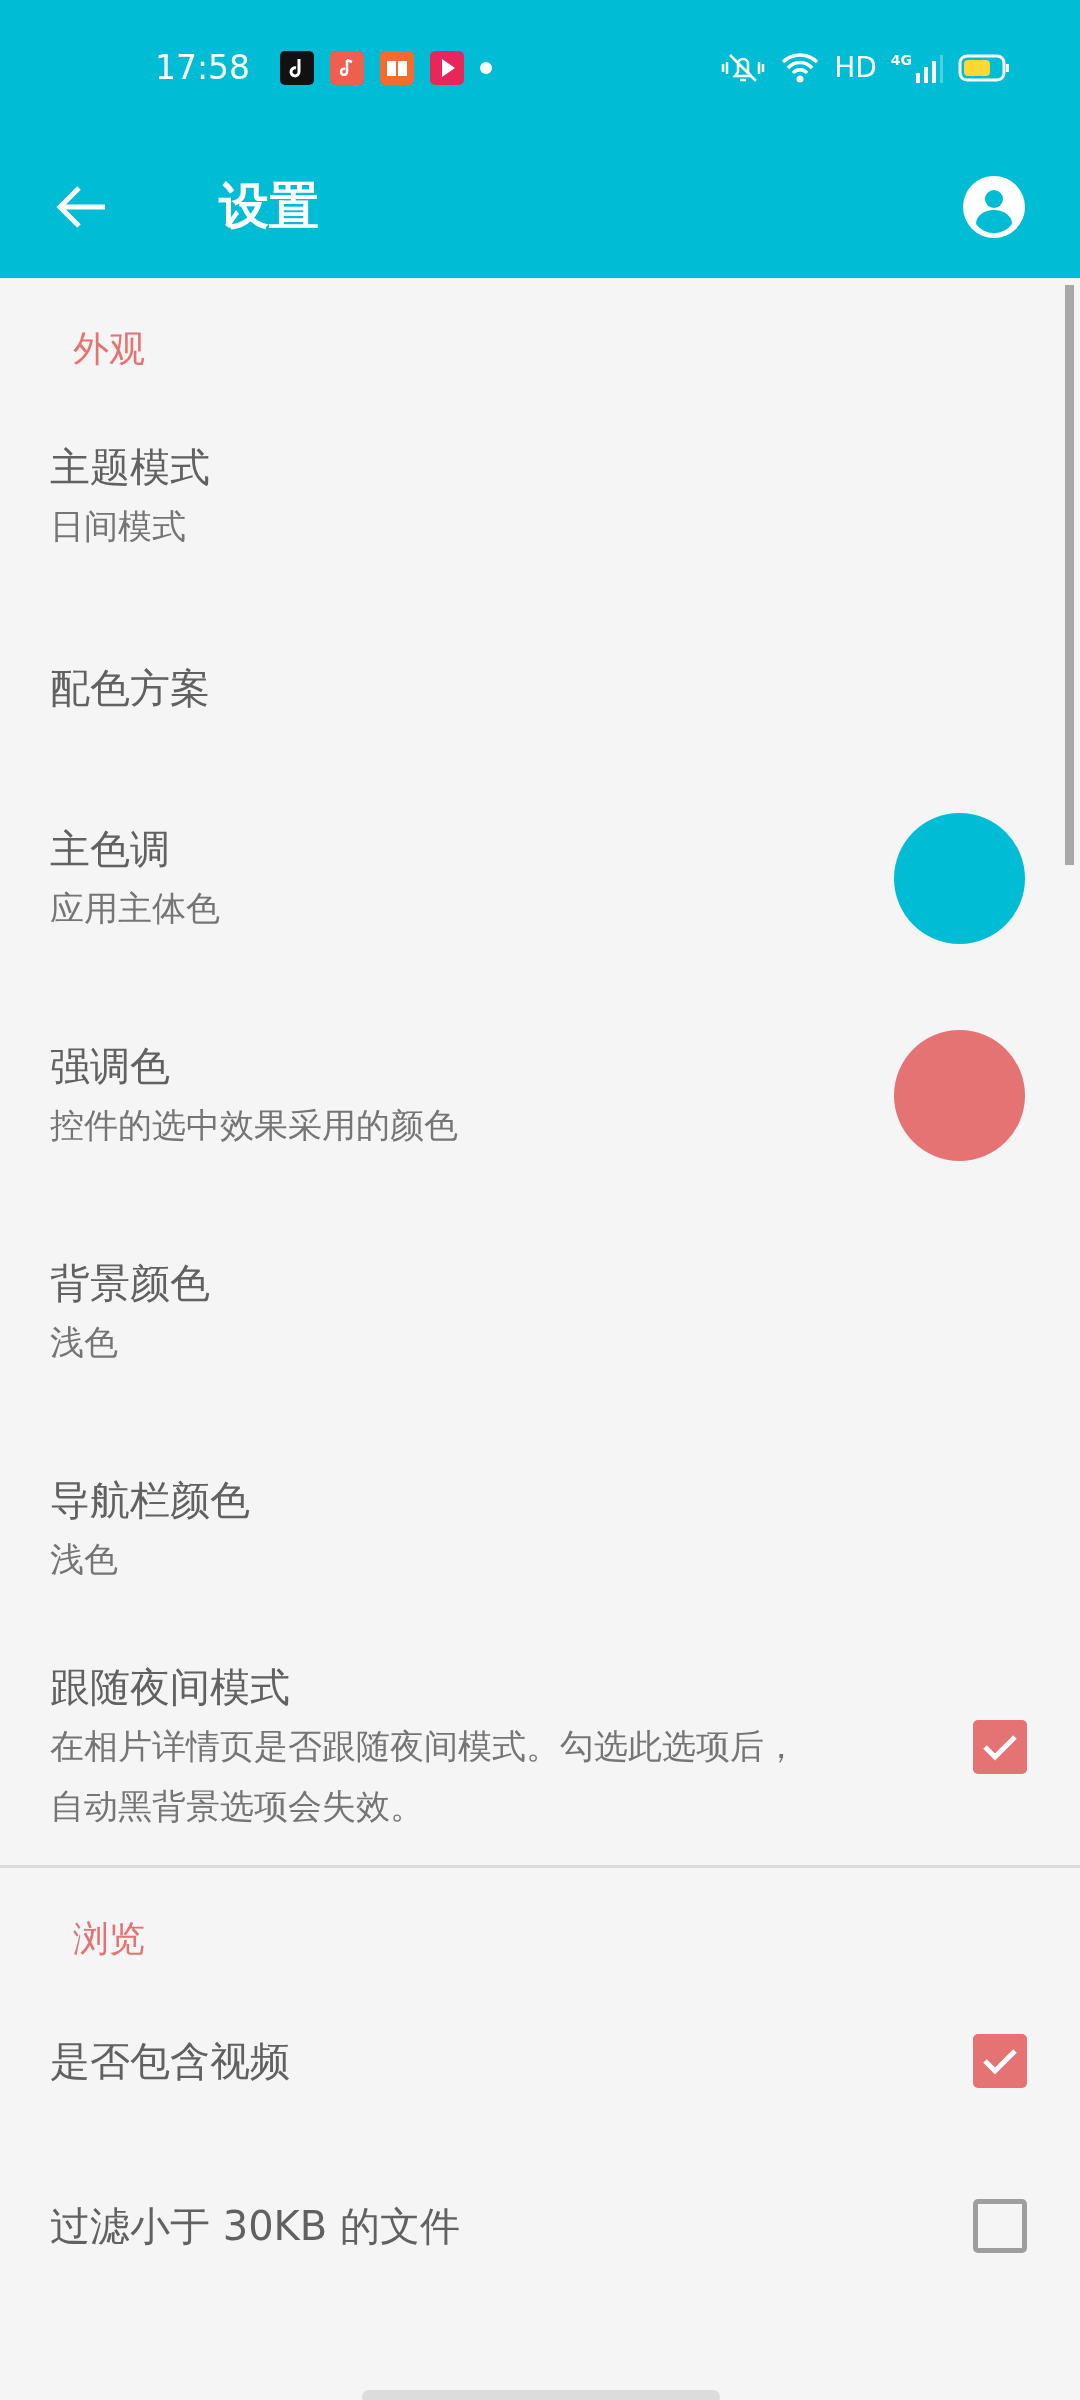 This screenshot has height=2400, width=1080. I want to click on settings-row: 是否包含视频, so click(540, 2060).